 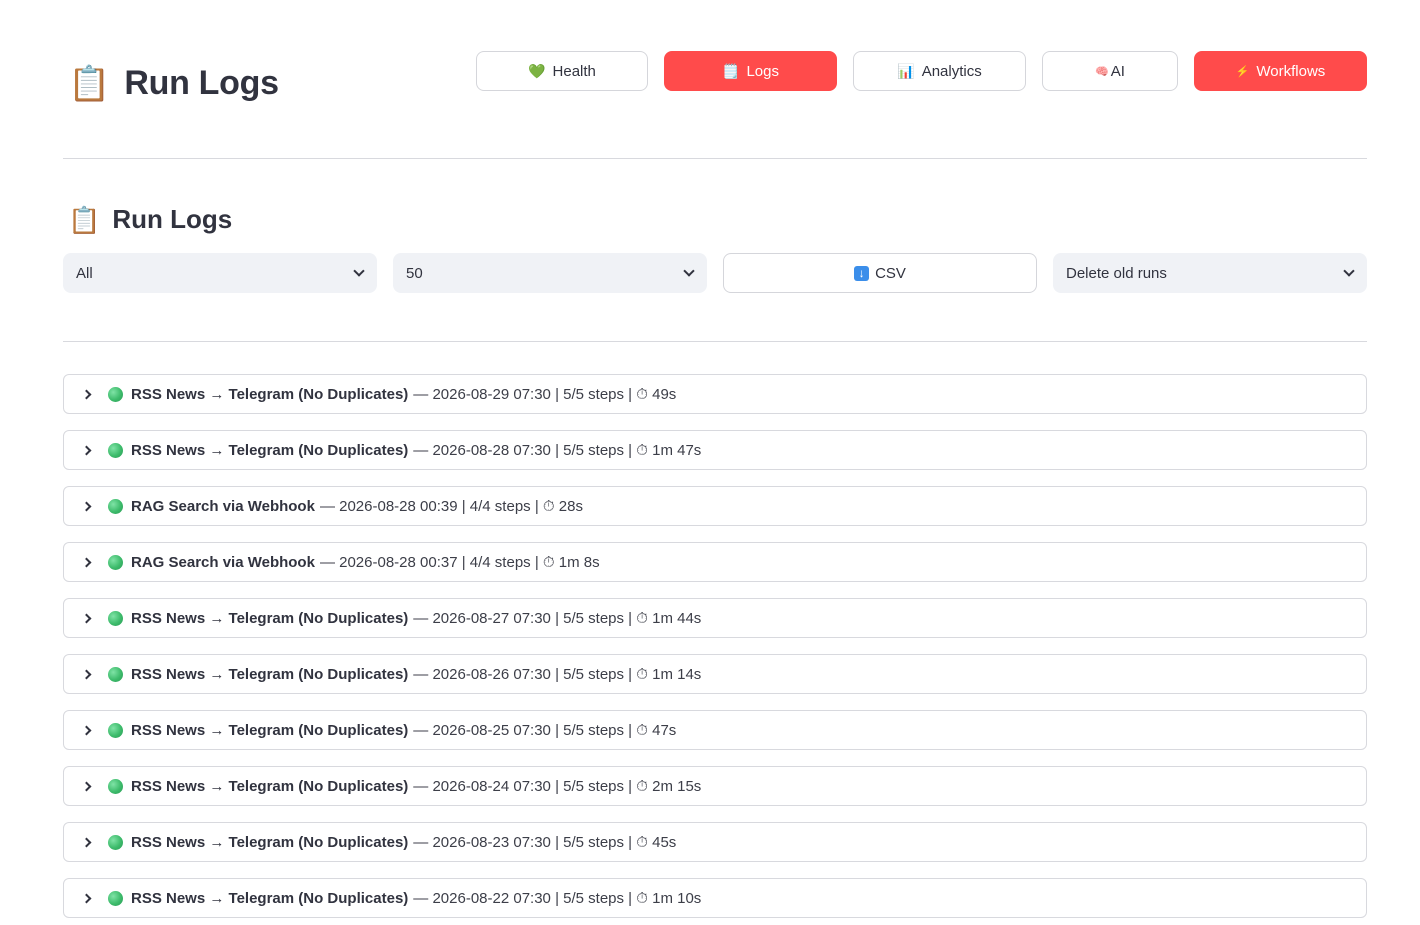 I want to click on download-arrow-icon: ↓, so click(x=862, y=273).